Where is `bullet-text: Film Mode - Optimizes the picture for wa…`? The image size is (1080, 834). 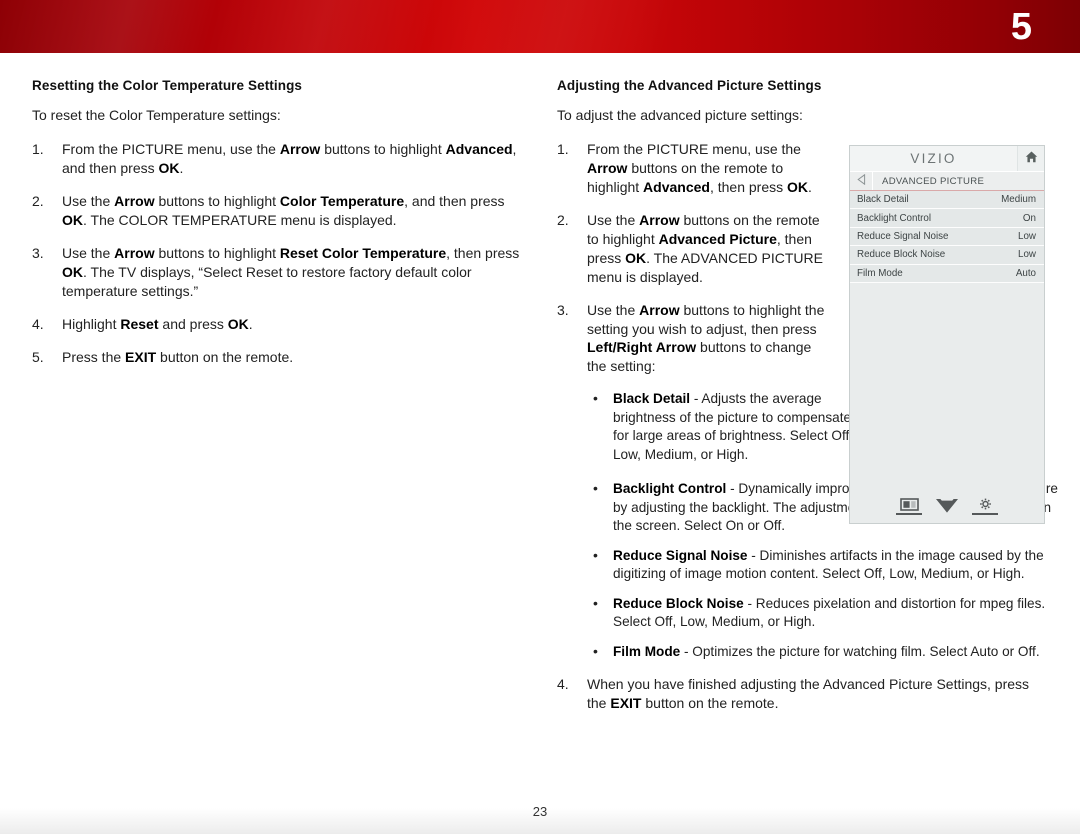
bullet-text: Film Mode - Optimizes the picture for wa… is located at coordinates (826, 651).